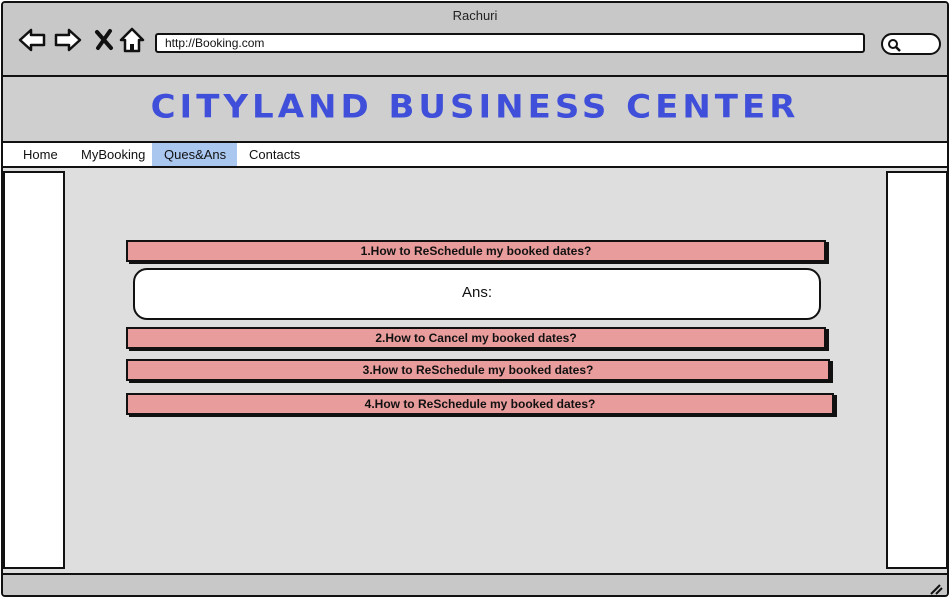 The image size is (952, 600). Describe the element at coordinates (68, 40) in the screenshot. I see `forward-arrow-icon` at that location.